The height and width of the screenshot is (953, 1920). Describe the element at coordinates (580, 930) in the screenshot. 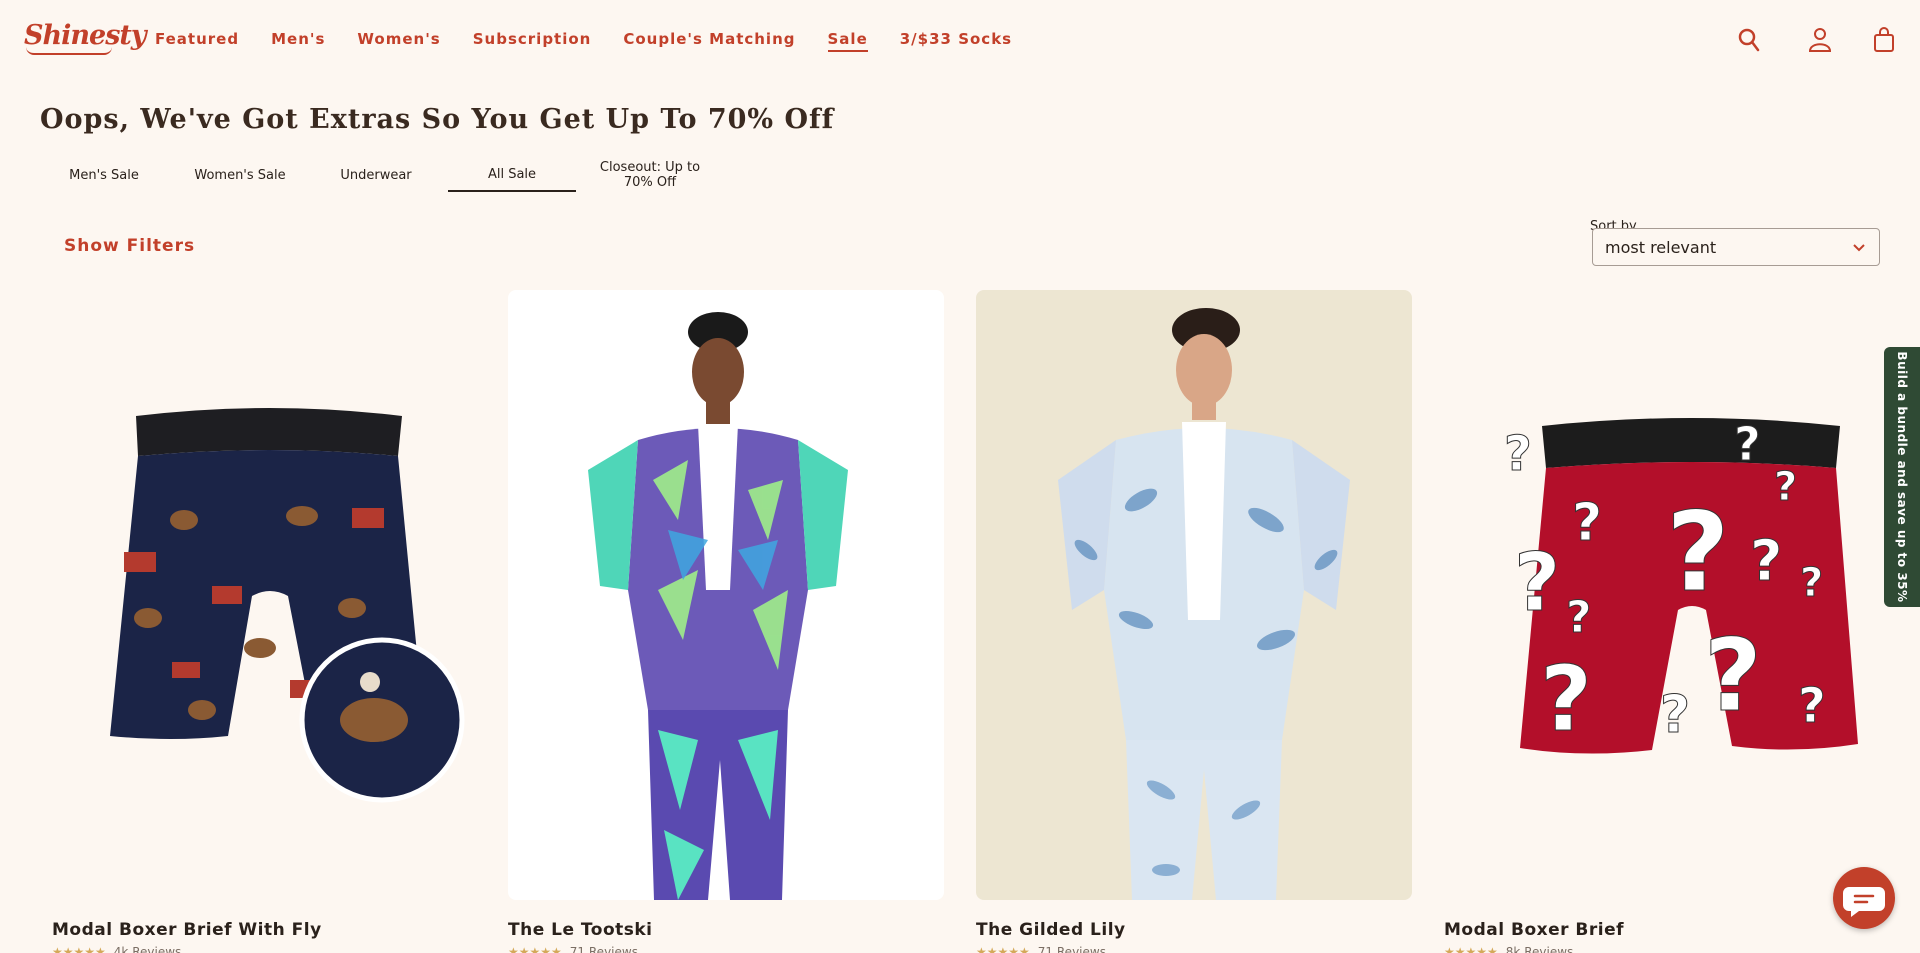

I see `product-name: The Le Tootski` at that location.